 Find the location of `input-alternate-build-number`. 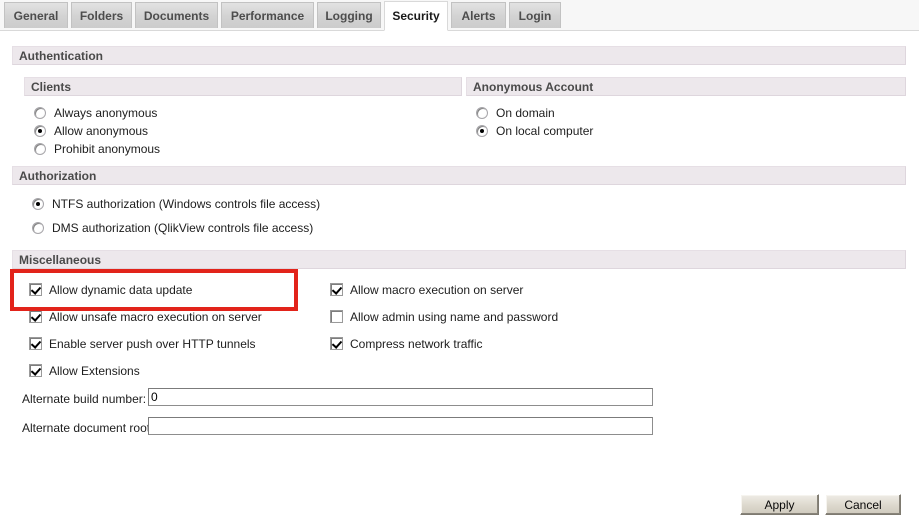

input-alternate-build-number is located at coordinates (400, 397).